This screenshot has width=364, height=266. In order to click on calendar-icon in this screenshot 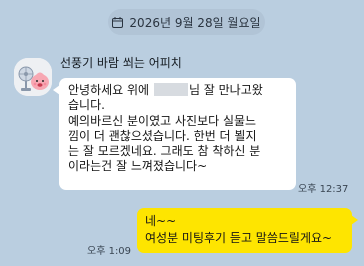, I will do `click(118, 22)`.